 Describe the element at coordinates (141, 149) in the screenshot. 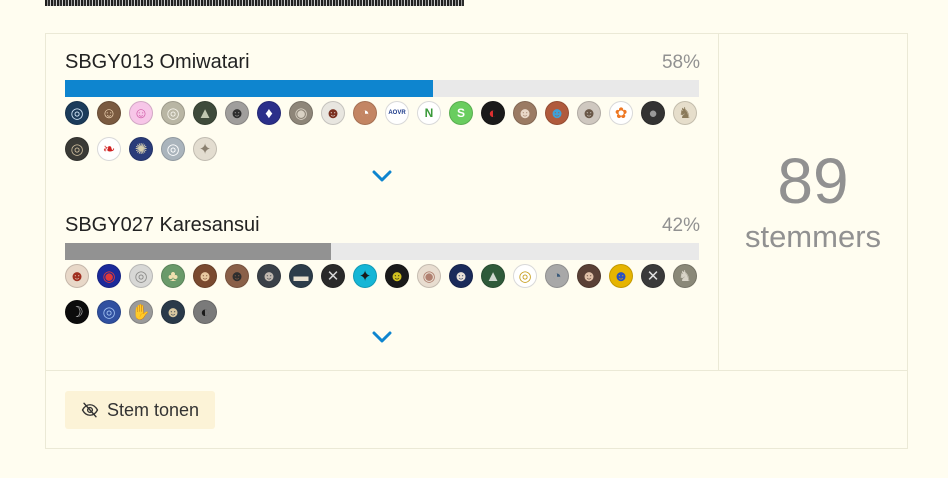

I see `voter-avatar: ✺` at that location.